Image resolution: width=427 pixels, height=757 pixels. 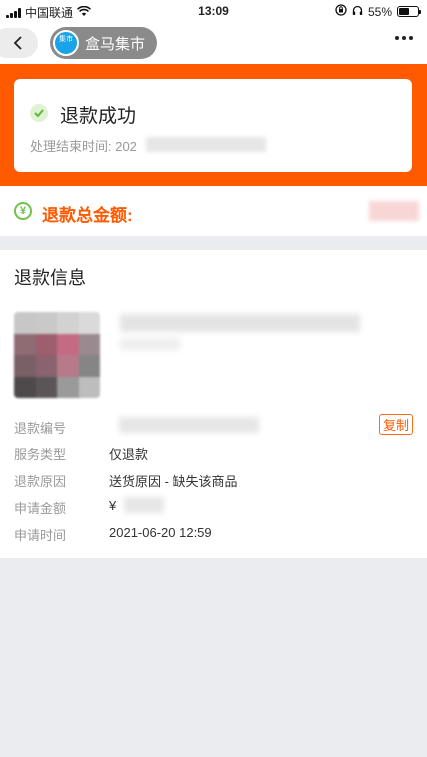 I want to click on service-type-row: 服务类型 仅退款, so click(x=213, y=452).